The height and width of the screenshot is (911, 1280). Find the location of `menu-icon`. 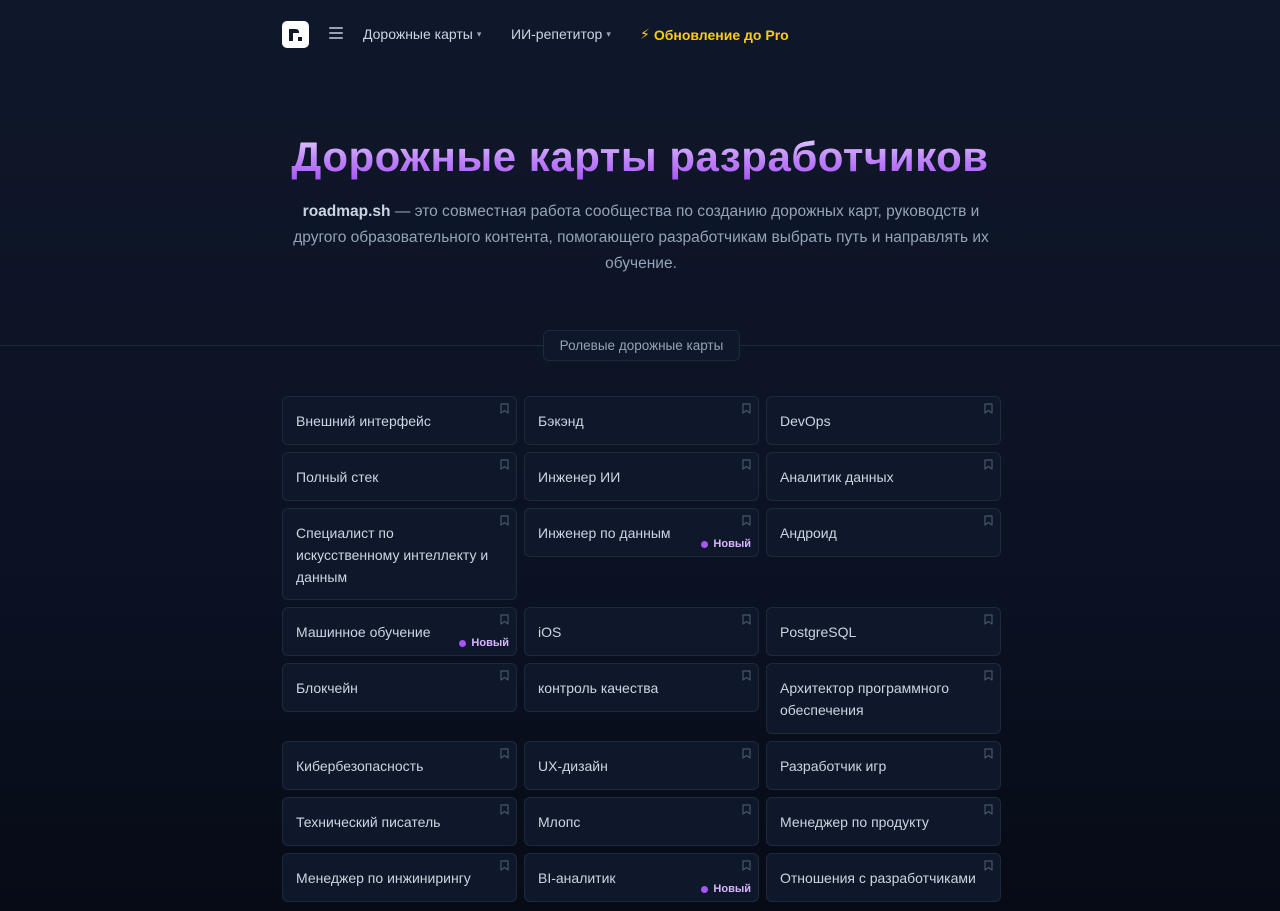

menu-icon is located at coordinates (336, 33).